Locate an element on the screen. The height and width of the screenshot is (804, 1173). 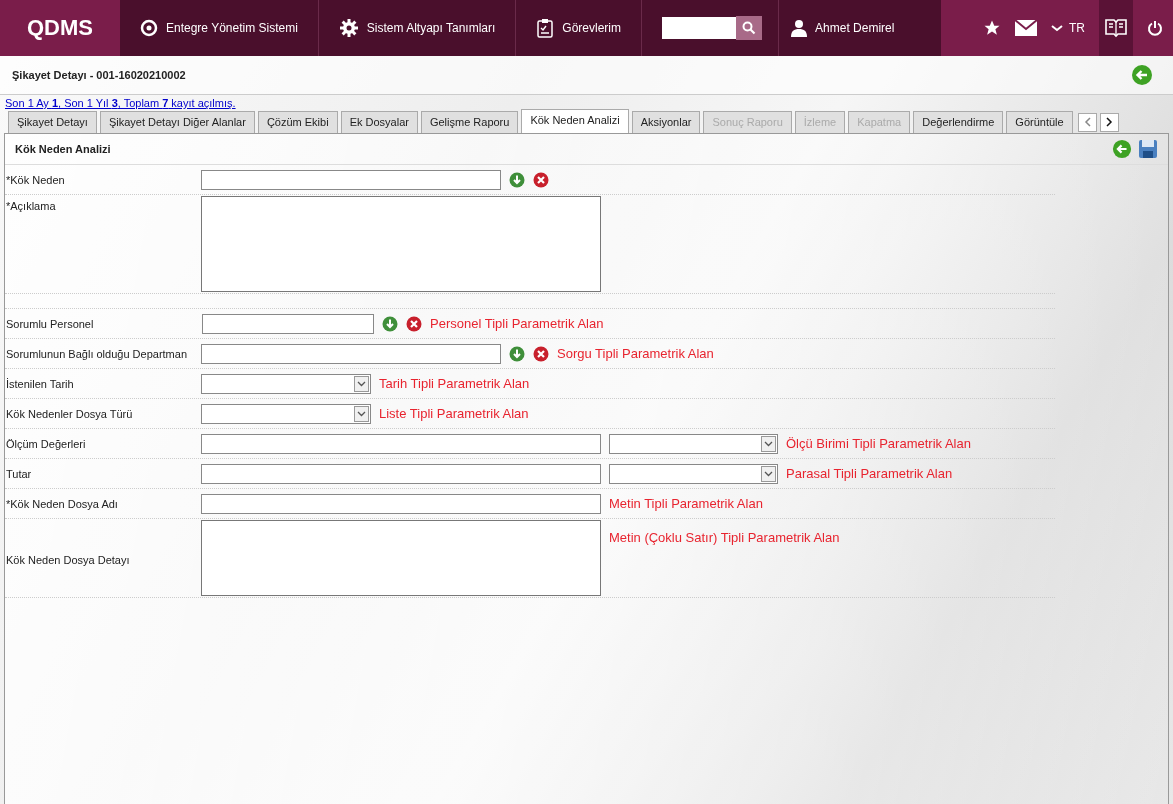
chevron-left-icon is located at coordinates (1087, 122).